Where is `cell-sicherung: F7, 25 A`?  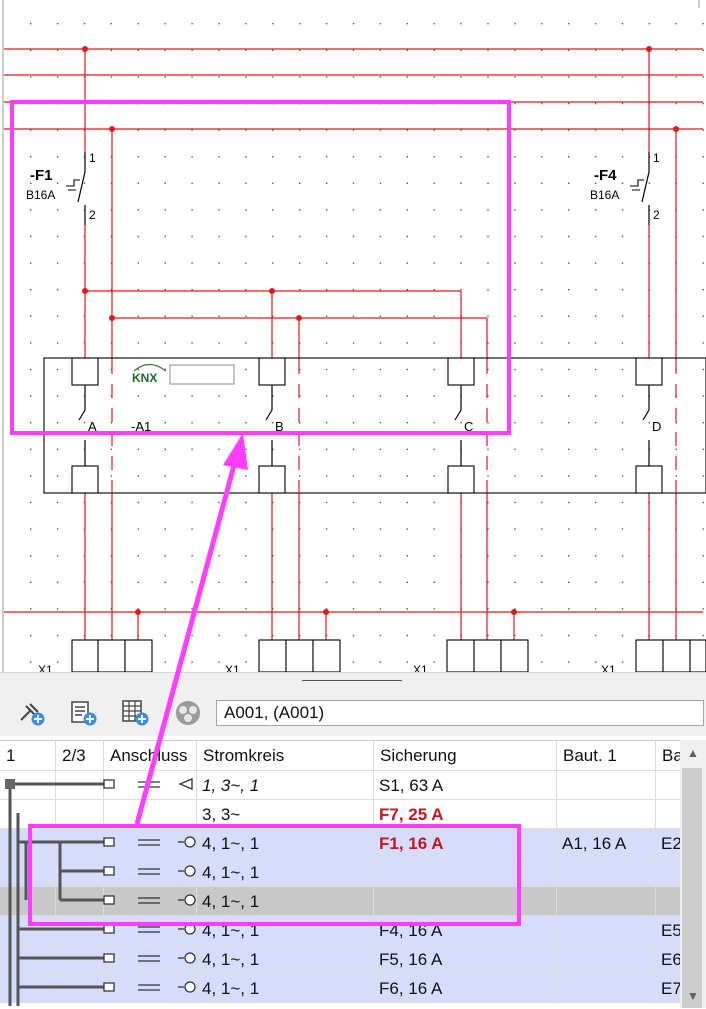
cell-sicherung: F7, 25 A is located at coordinates (465, 814).